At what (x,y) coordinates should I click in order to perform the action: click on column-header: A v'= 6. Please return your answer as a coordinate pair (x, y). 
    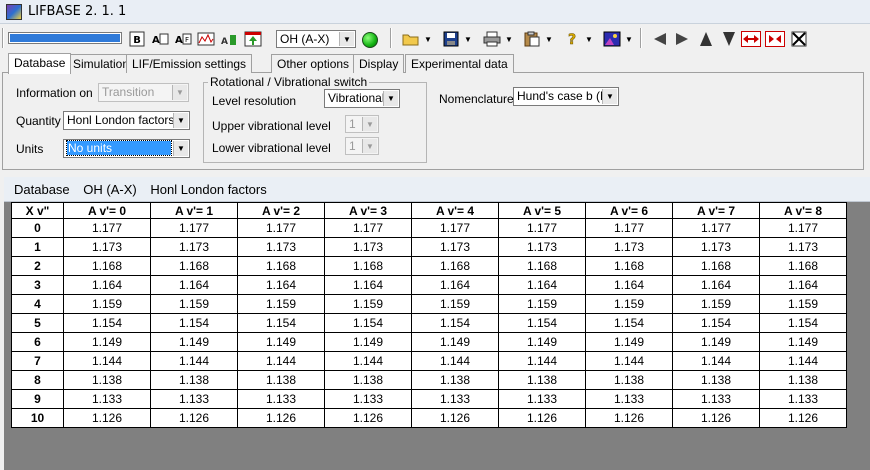
    Looking at the image, I should click on (629, 210).